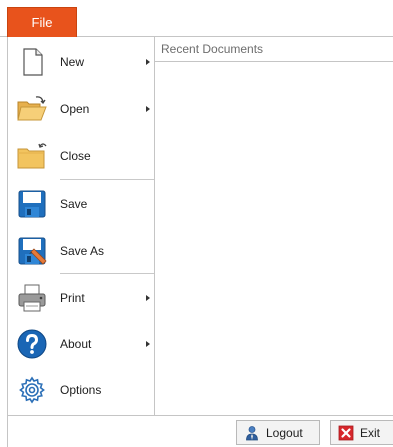 The image size is (393, 447). I want to click on menu-item-open: Open, so click(81, 109).